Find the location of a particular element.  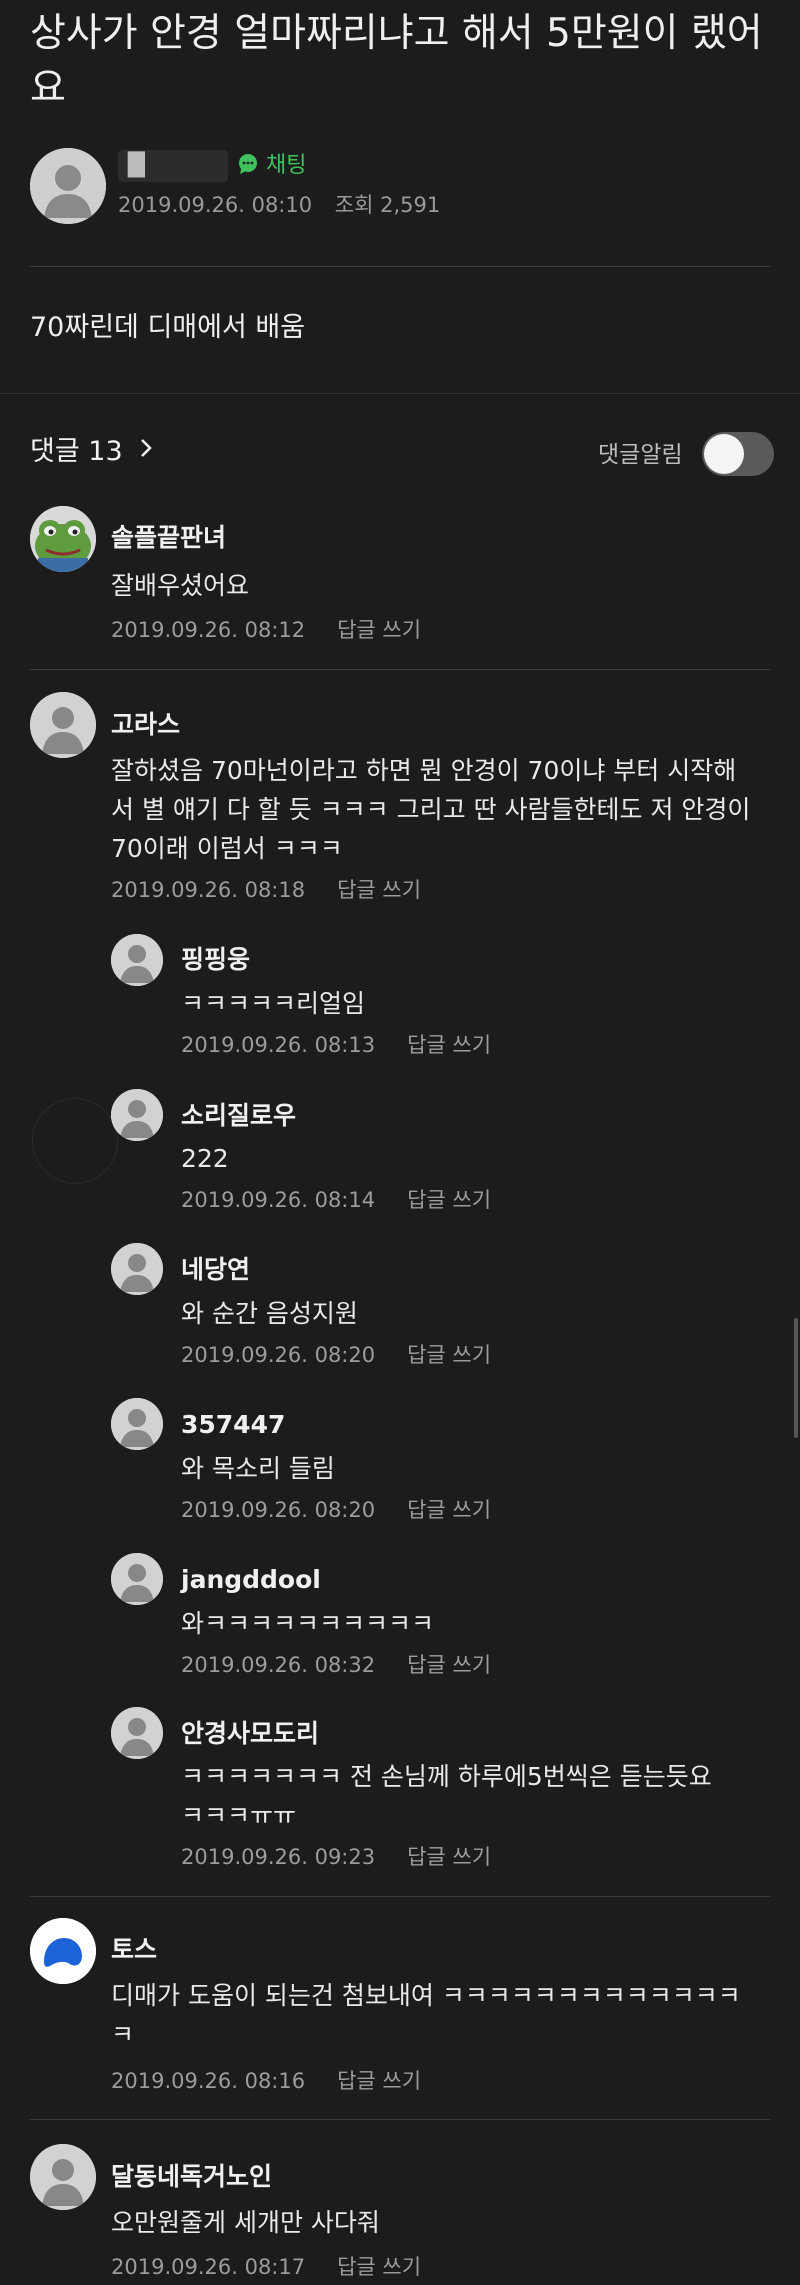

comment-author: 달동네독거노인 is located at coordinates (191, 2177).